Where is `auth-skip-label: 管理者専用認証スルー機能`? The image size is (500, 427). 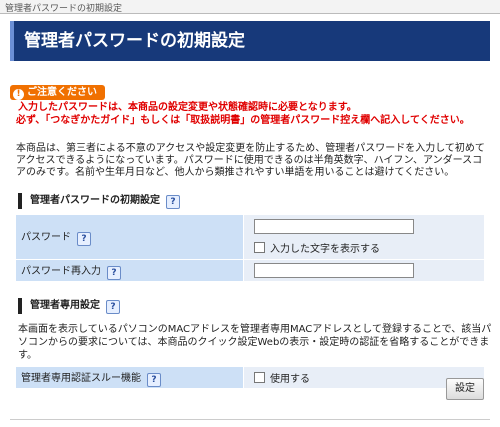 auth-skip-label: 管理者専用認証スルー機能 is located at coordinates (81, 378).